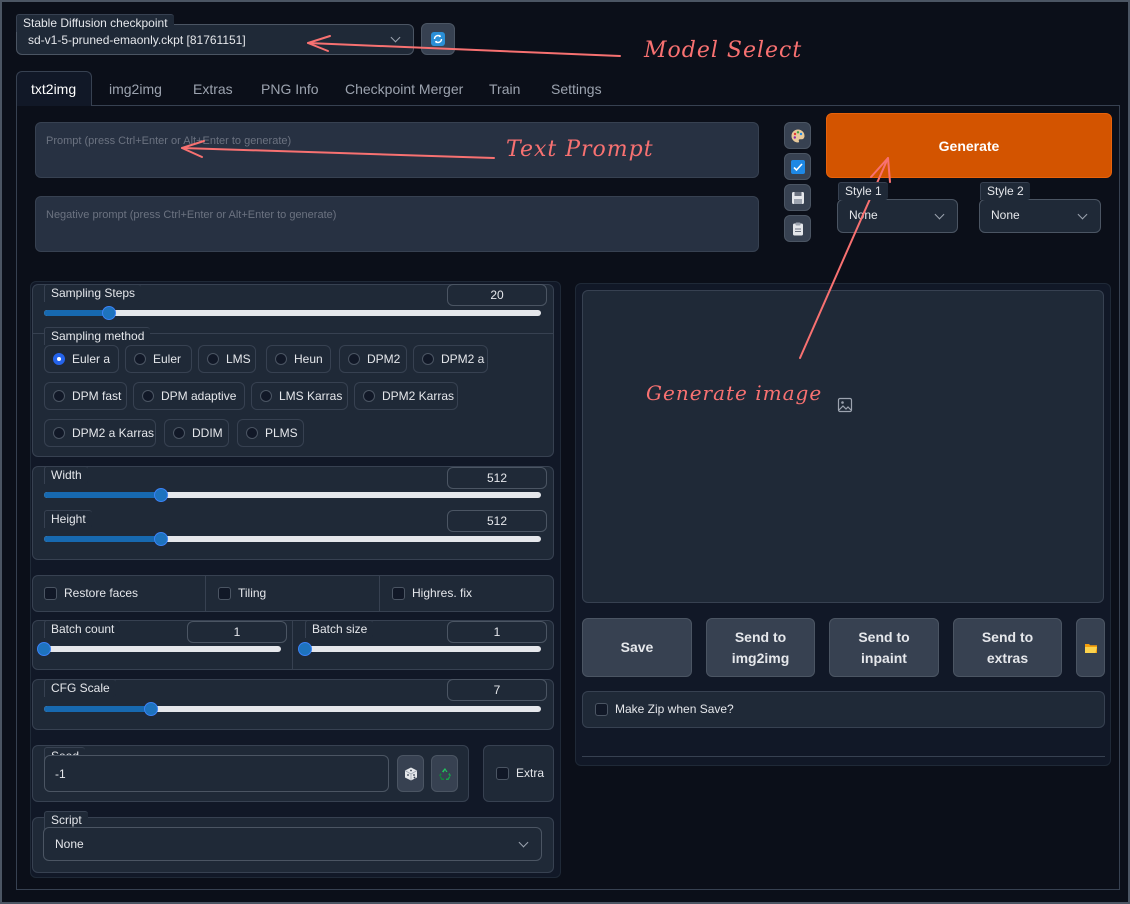  What do you see at coordinates (723, 50) in the screenshot?
I see `annotation-model-select: Model Select` at bounding box center [723, 50].